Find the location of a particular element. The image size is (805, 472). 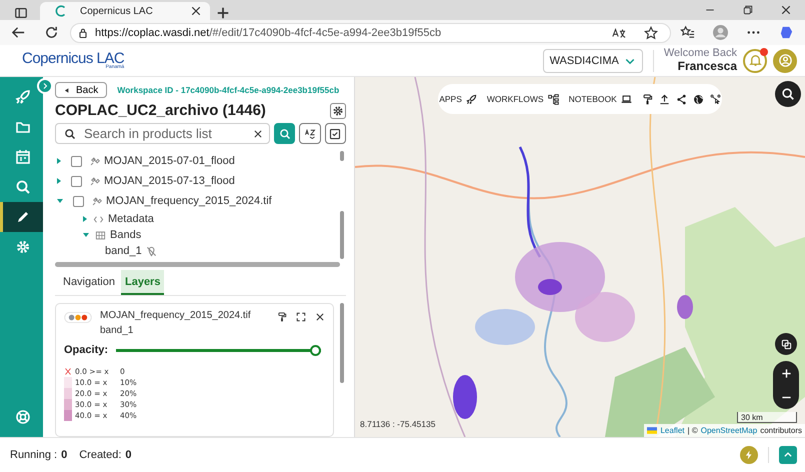

back-icon is located at coordinates (18, 32).